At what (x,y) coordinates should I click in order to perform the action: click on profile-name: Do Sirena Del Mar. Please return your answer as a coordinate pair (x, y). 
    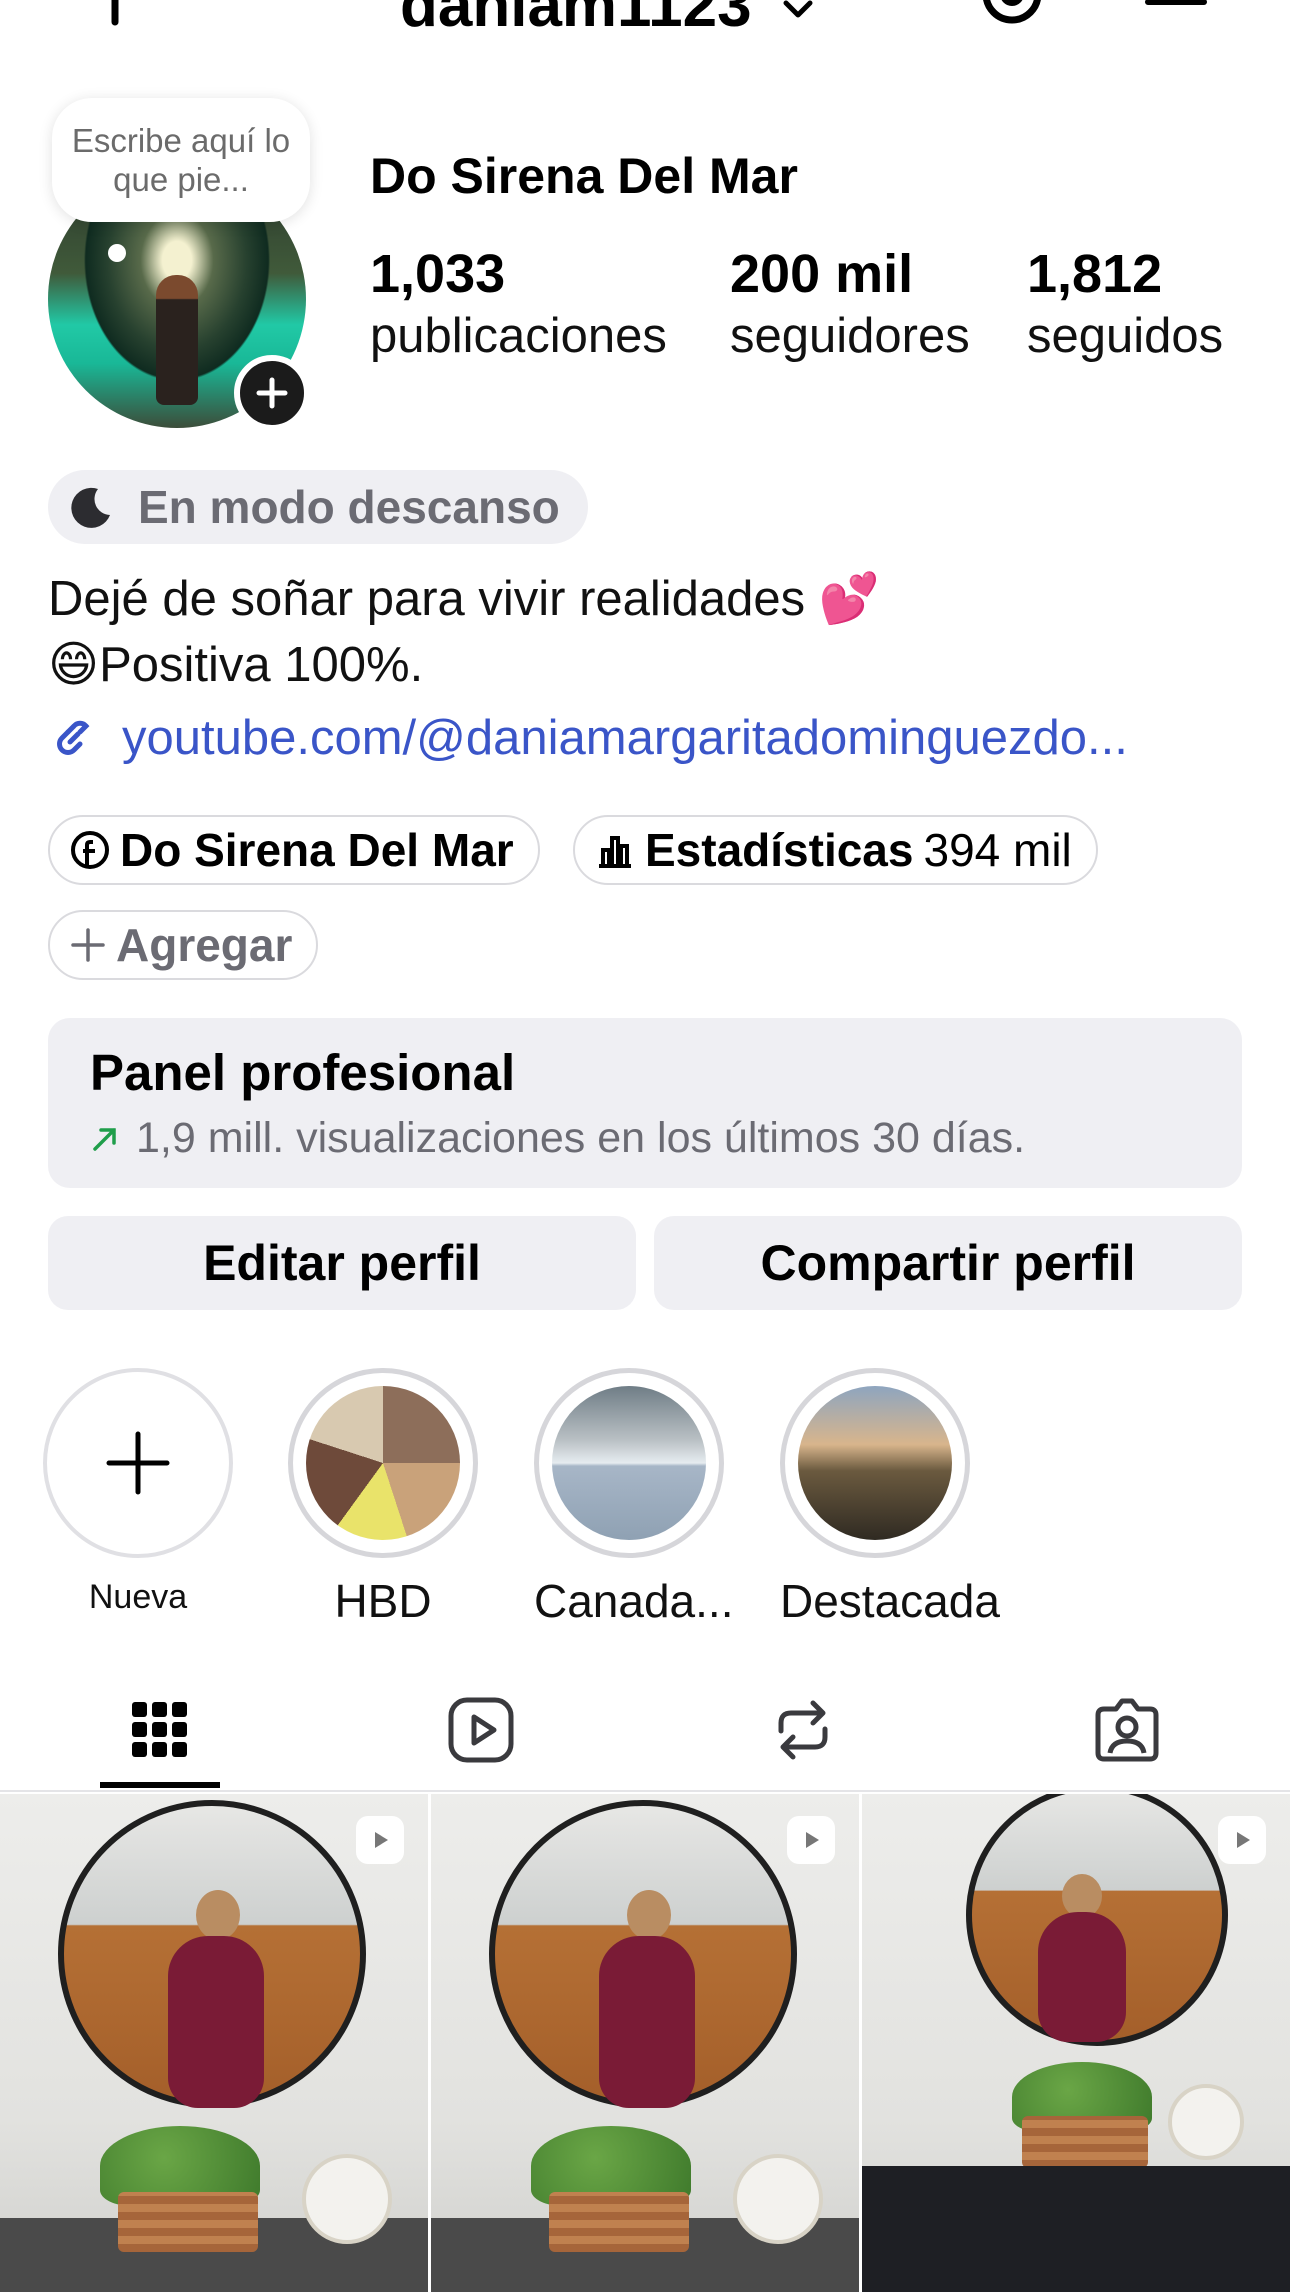
    Looking at the image, I should click on (584, 176).